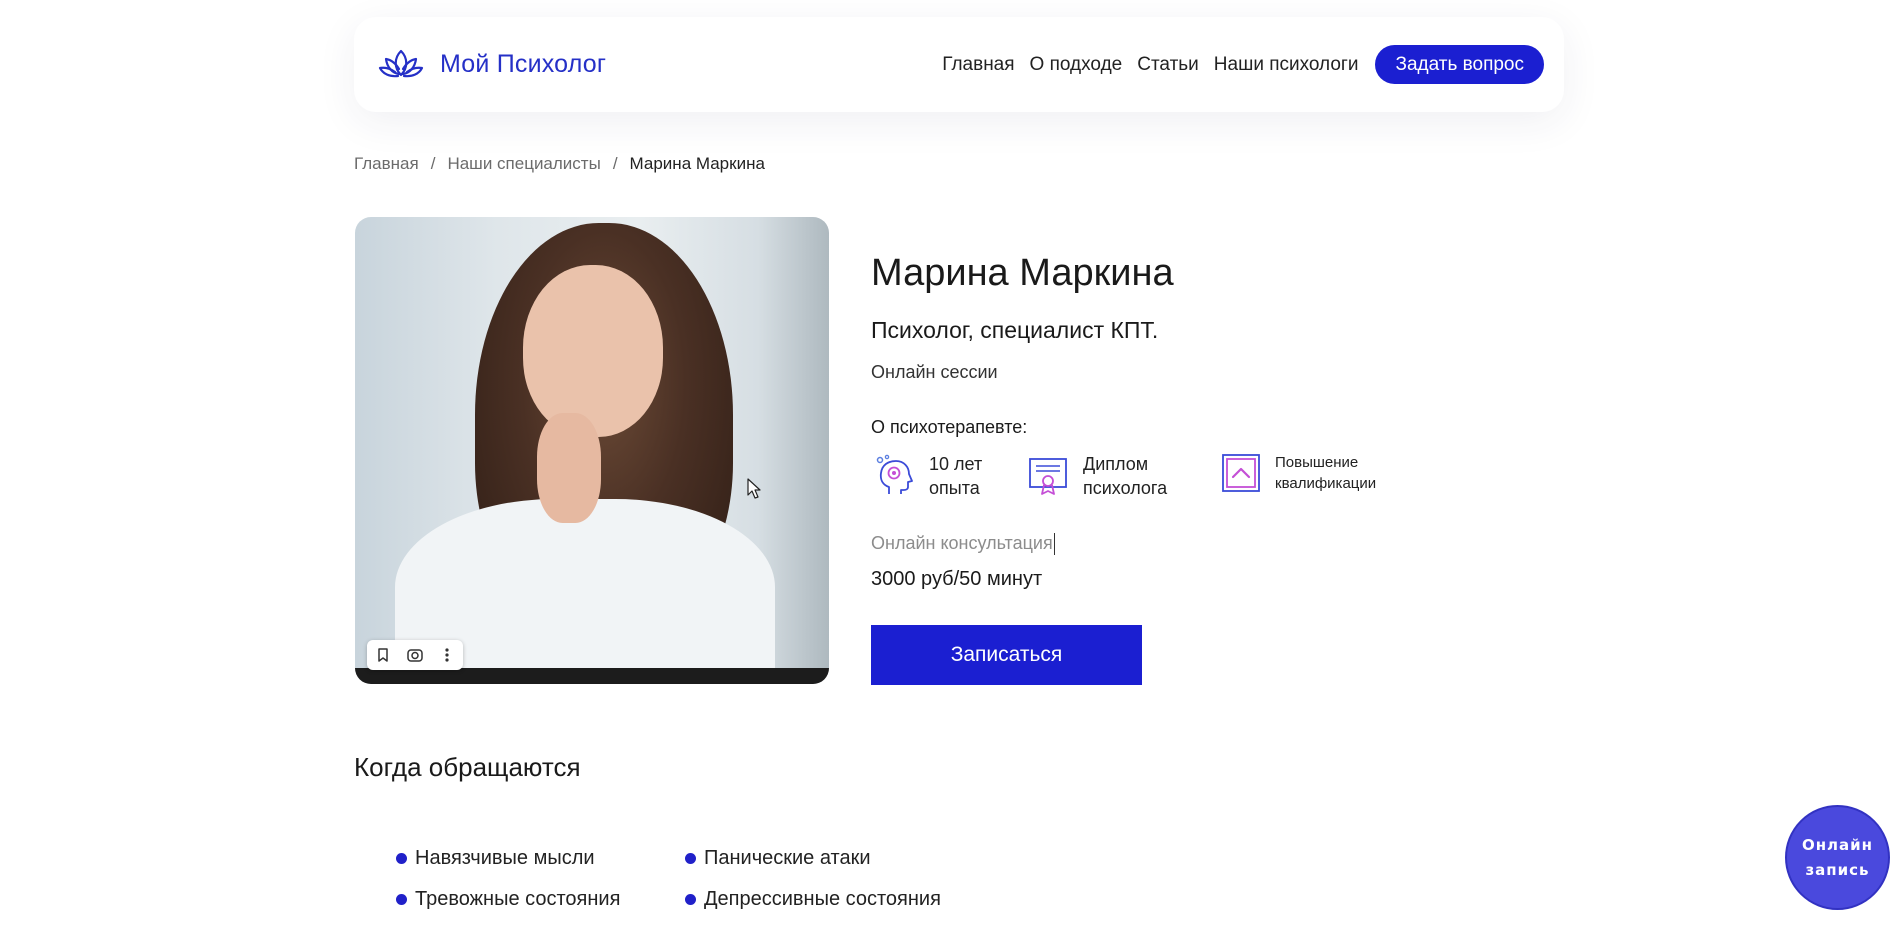 Image resolution: width=1901 pixels, height=930 pixels. I want to click on list-item: Навязчивые мысли, so click(540, 858).